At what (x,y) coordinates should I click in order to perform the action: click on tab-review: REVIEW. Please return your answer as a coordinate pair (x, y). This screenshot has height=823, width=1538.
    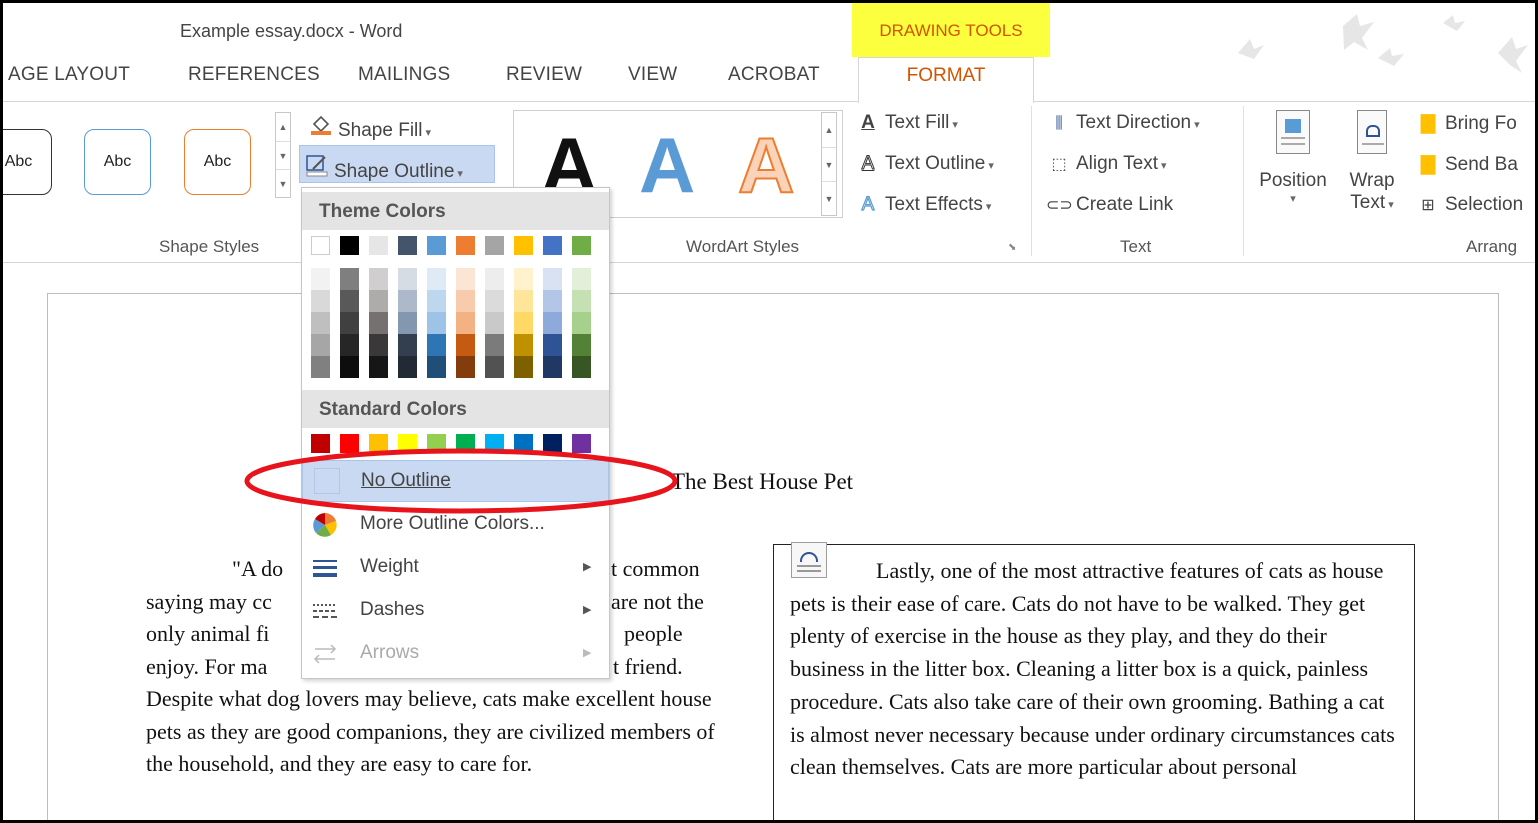
    Looking at the image, I should click on (544, 75).